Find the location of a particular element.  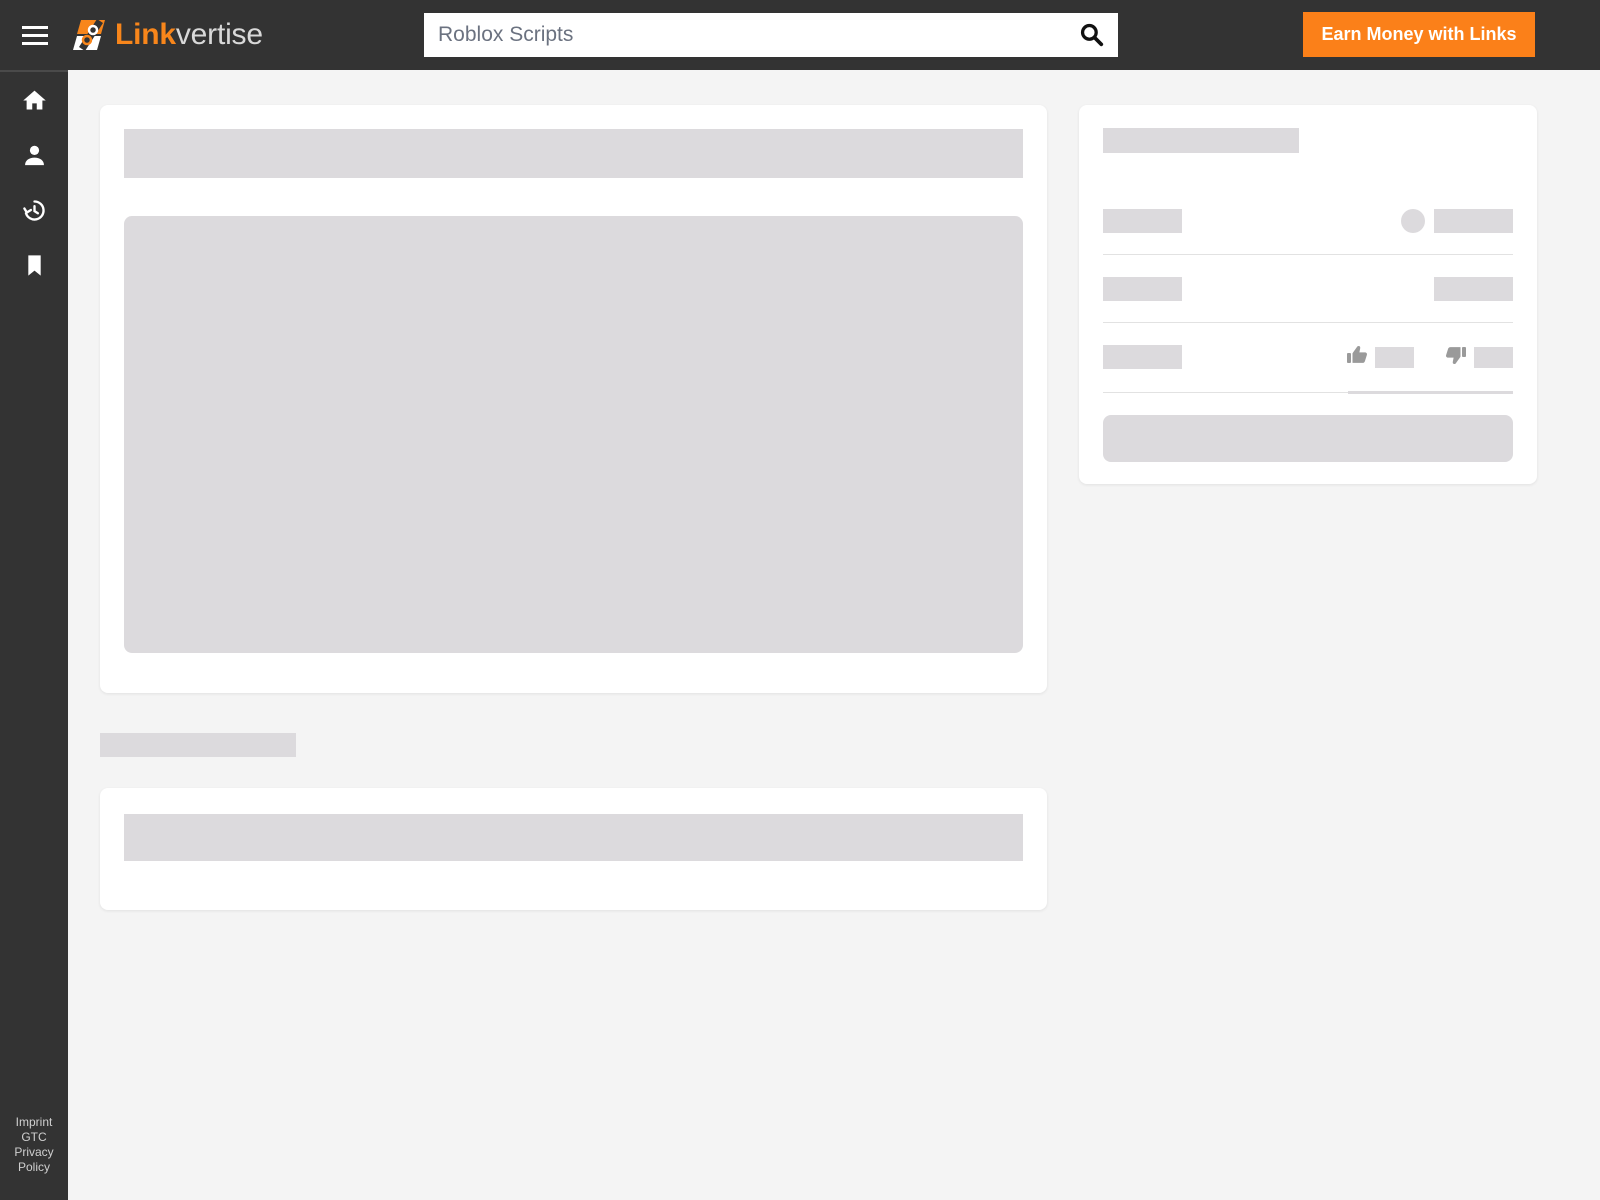

search-button is located at coordinates (1091, 35).